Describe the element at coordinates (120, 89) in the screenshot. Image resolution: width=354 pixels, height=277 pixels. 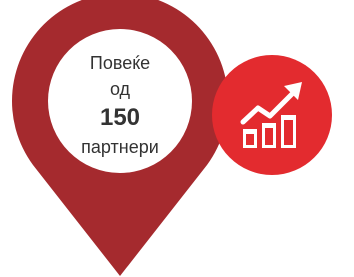
I see `pin-label-line2: од` at that location.